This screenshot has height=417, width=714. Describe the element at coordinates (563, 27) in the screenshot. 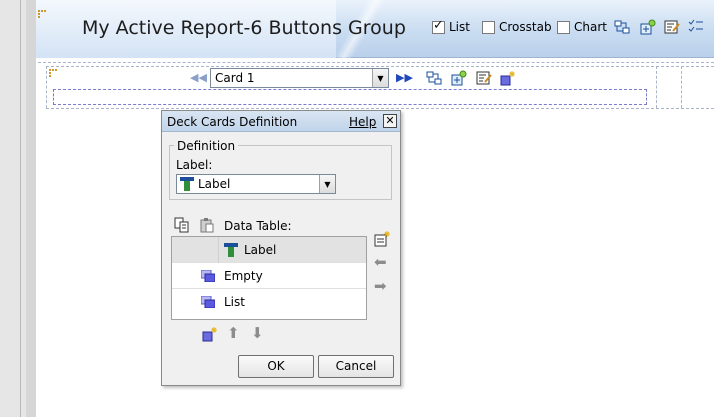

I see `chart-checkbox-box` at that location.